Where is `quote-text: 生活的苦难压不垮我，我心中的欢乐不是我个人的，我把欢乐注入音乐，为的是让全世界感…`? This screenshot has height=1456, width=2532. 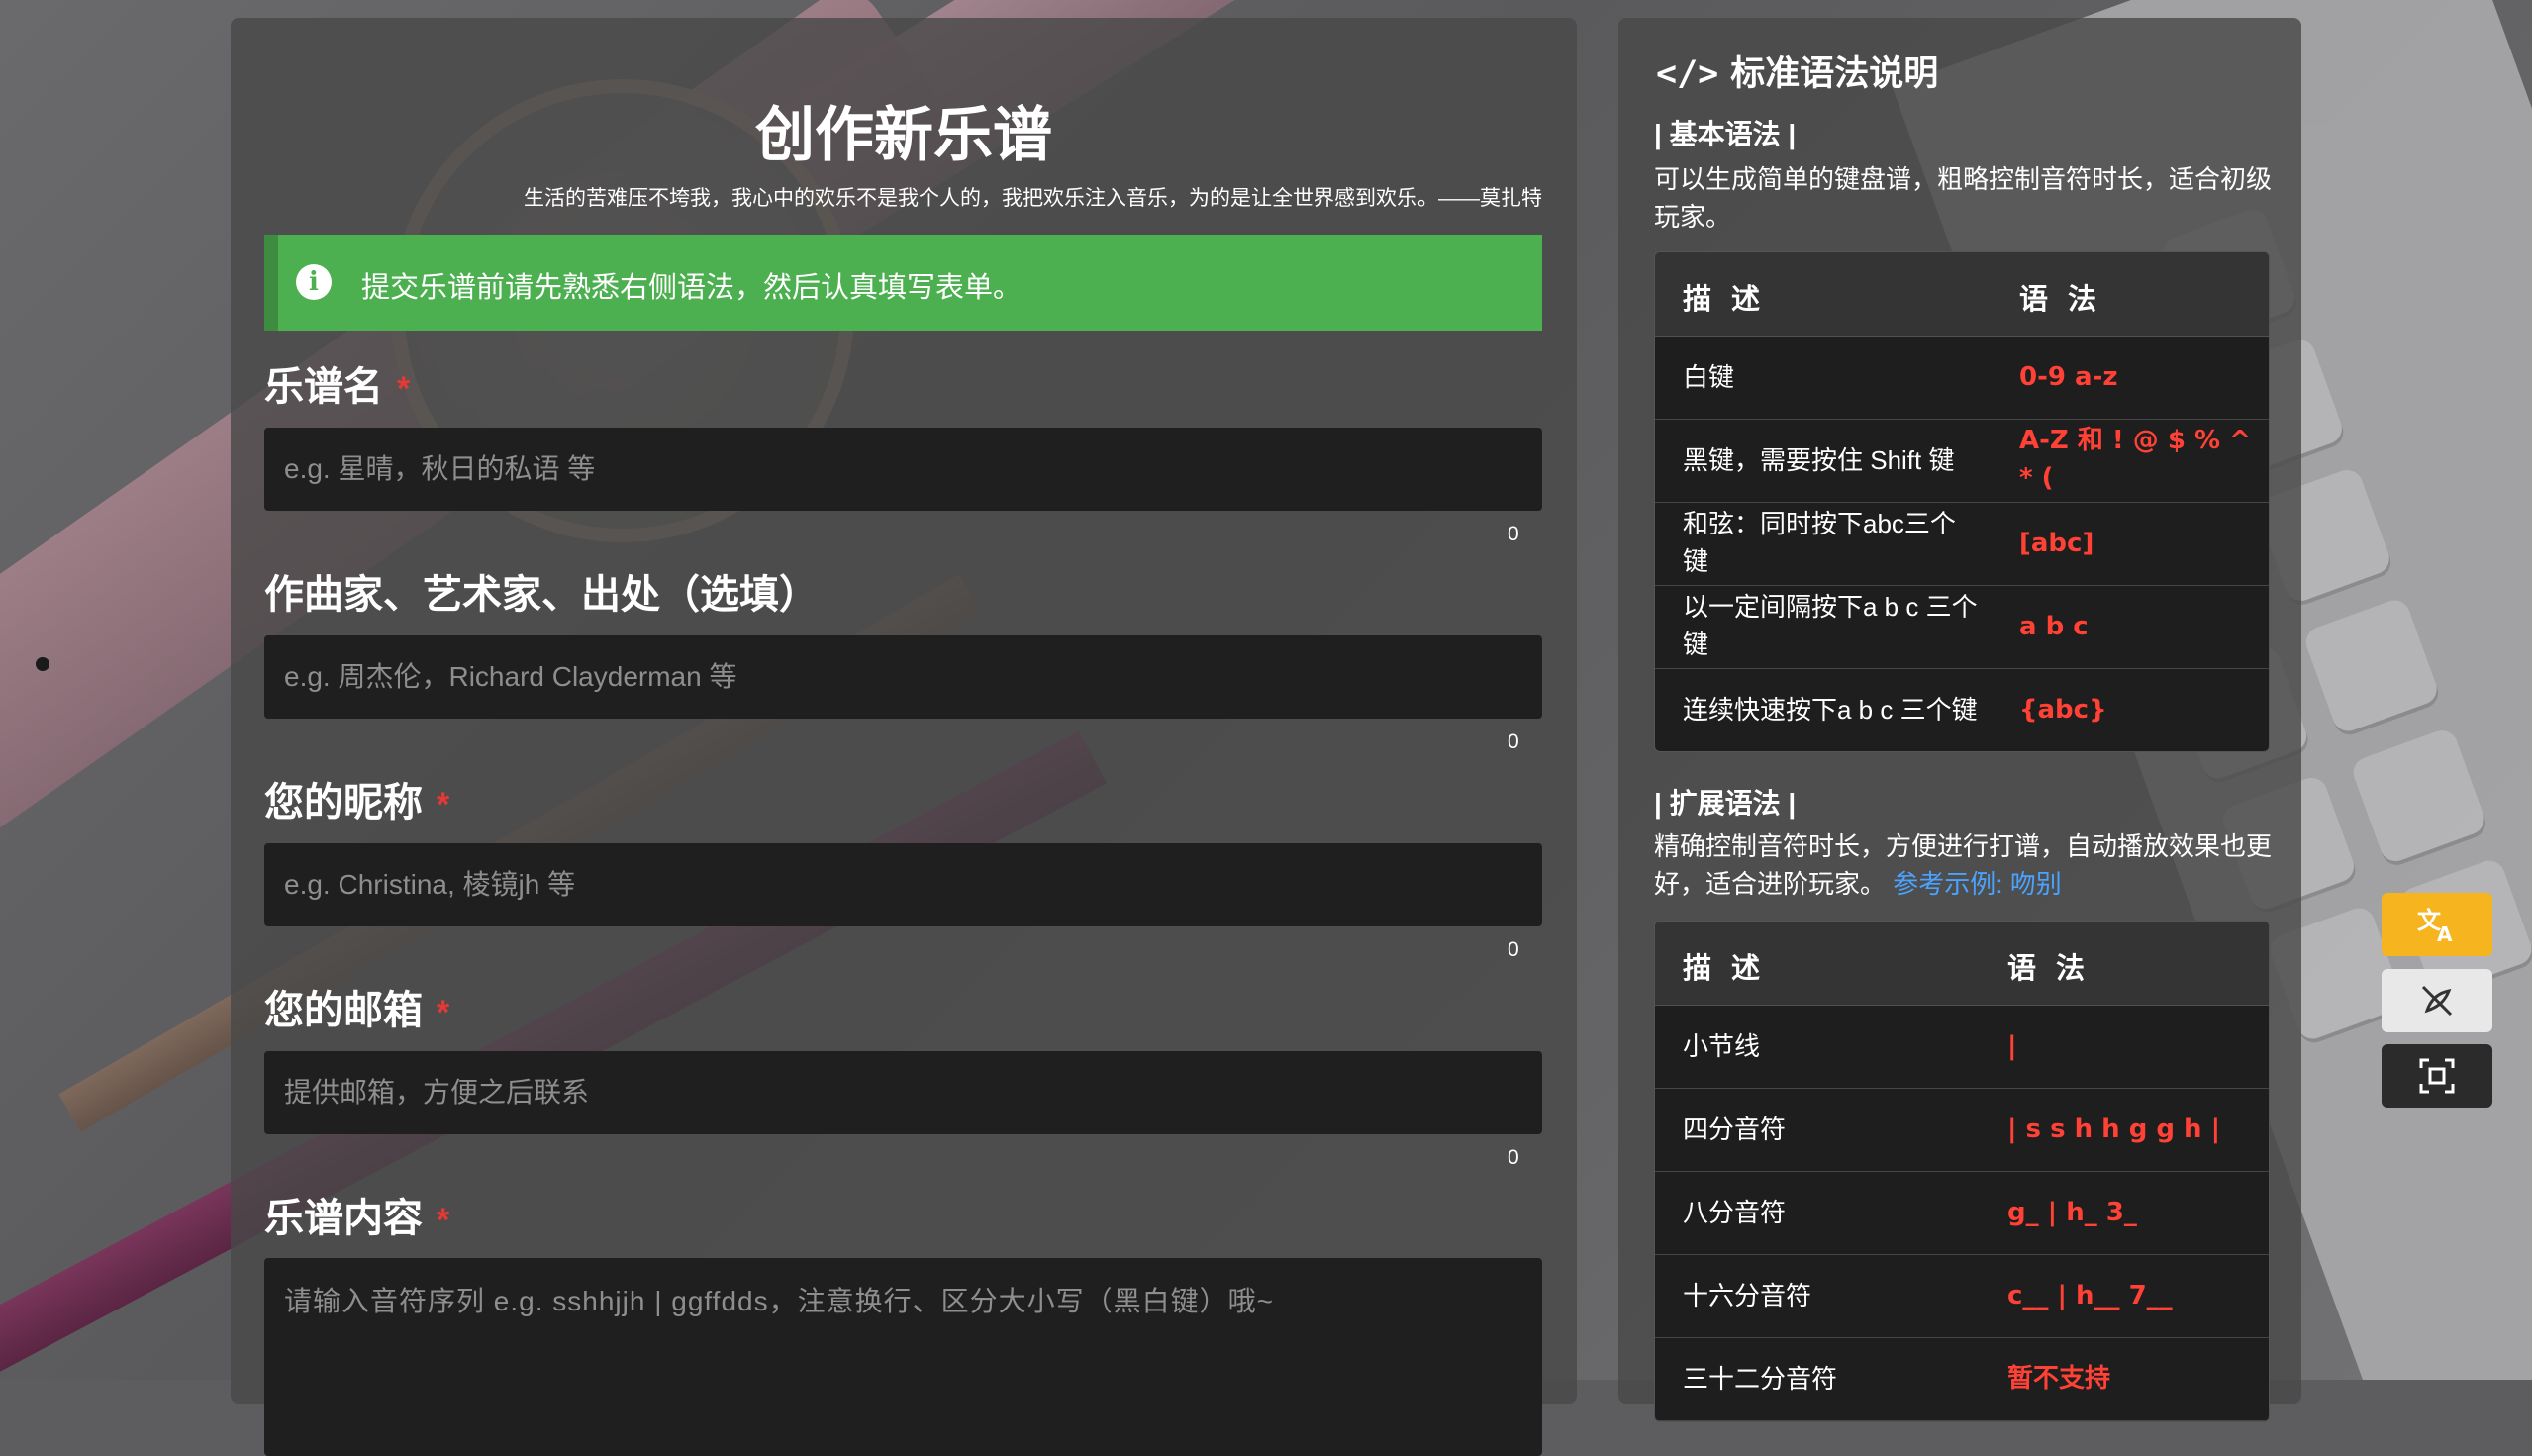 quote-text: 生活的苦难压不垮我，我心中的欢乐不是我个人的，我把欢乐注入音乐，为的是让全世界感… is located at coordinates (1033, 198).